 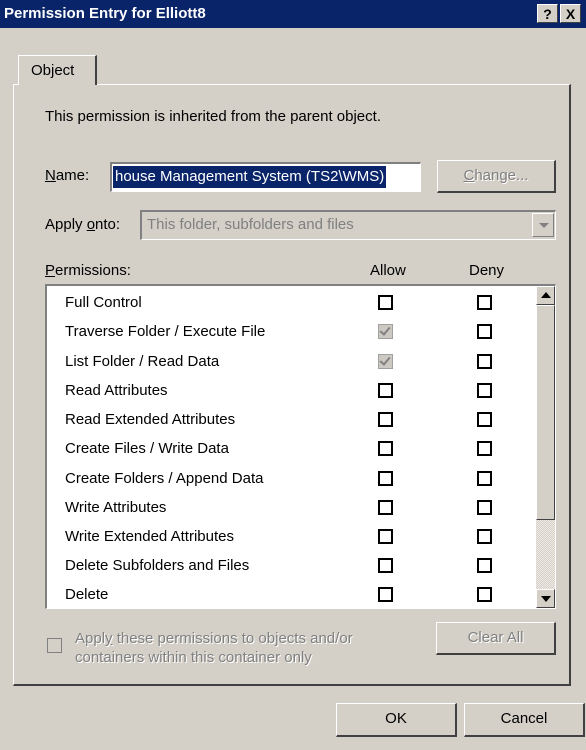 What do you see at coordinates (290, 567) in the screenshot?
I see `permission-row: Delete Subfolders and Files` at bounding box center [290, 567].